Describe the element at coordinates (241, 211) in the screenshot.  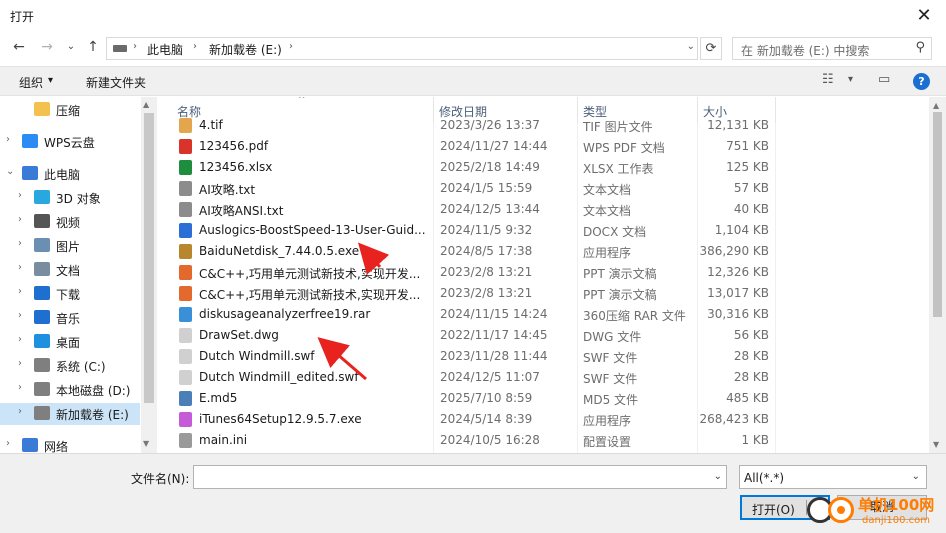
I see `file-name: AI攻略ANSI.txt` at that location.